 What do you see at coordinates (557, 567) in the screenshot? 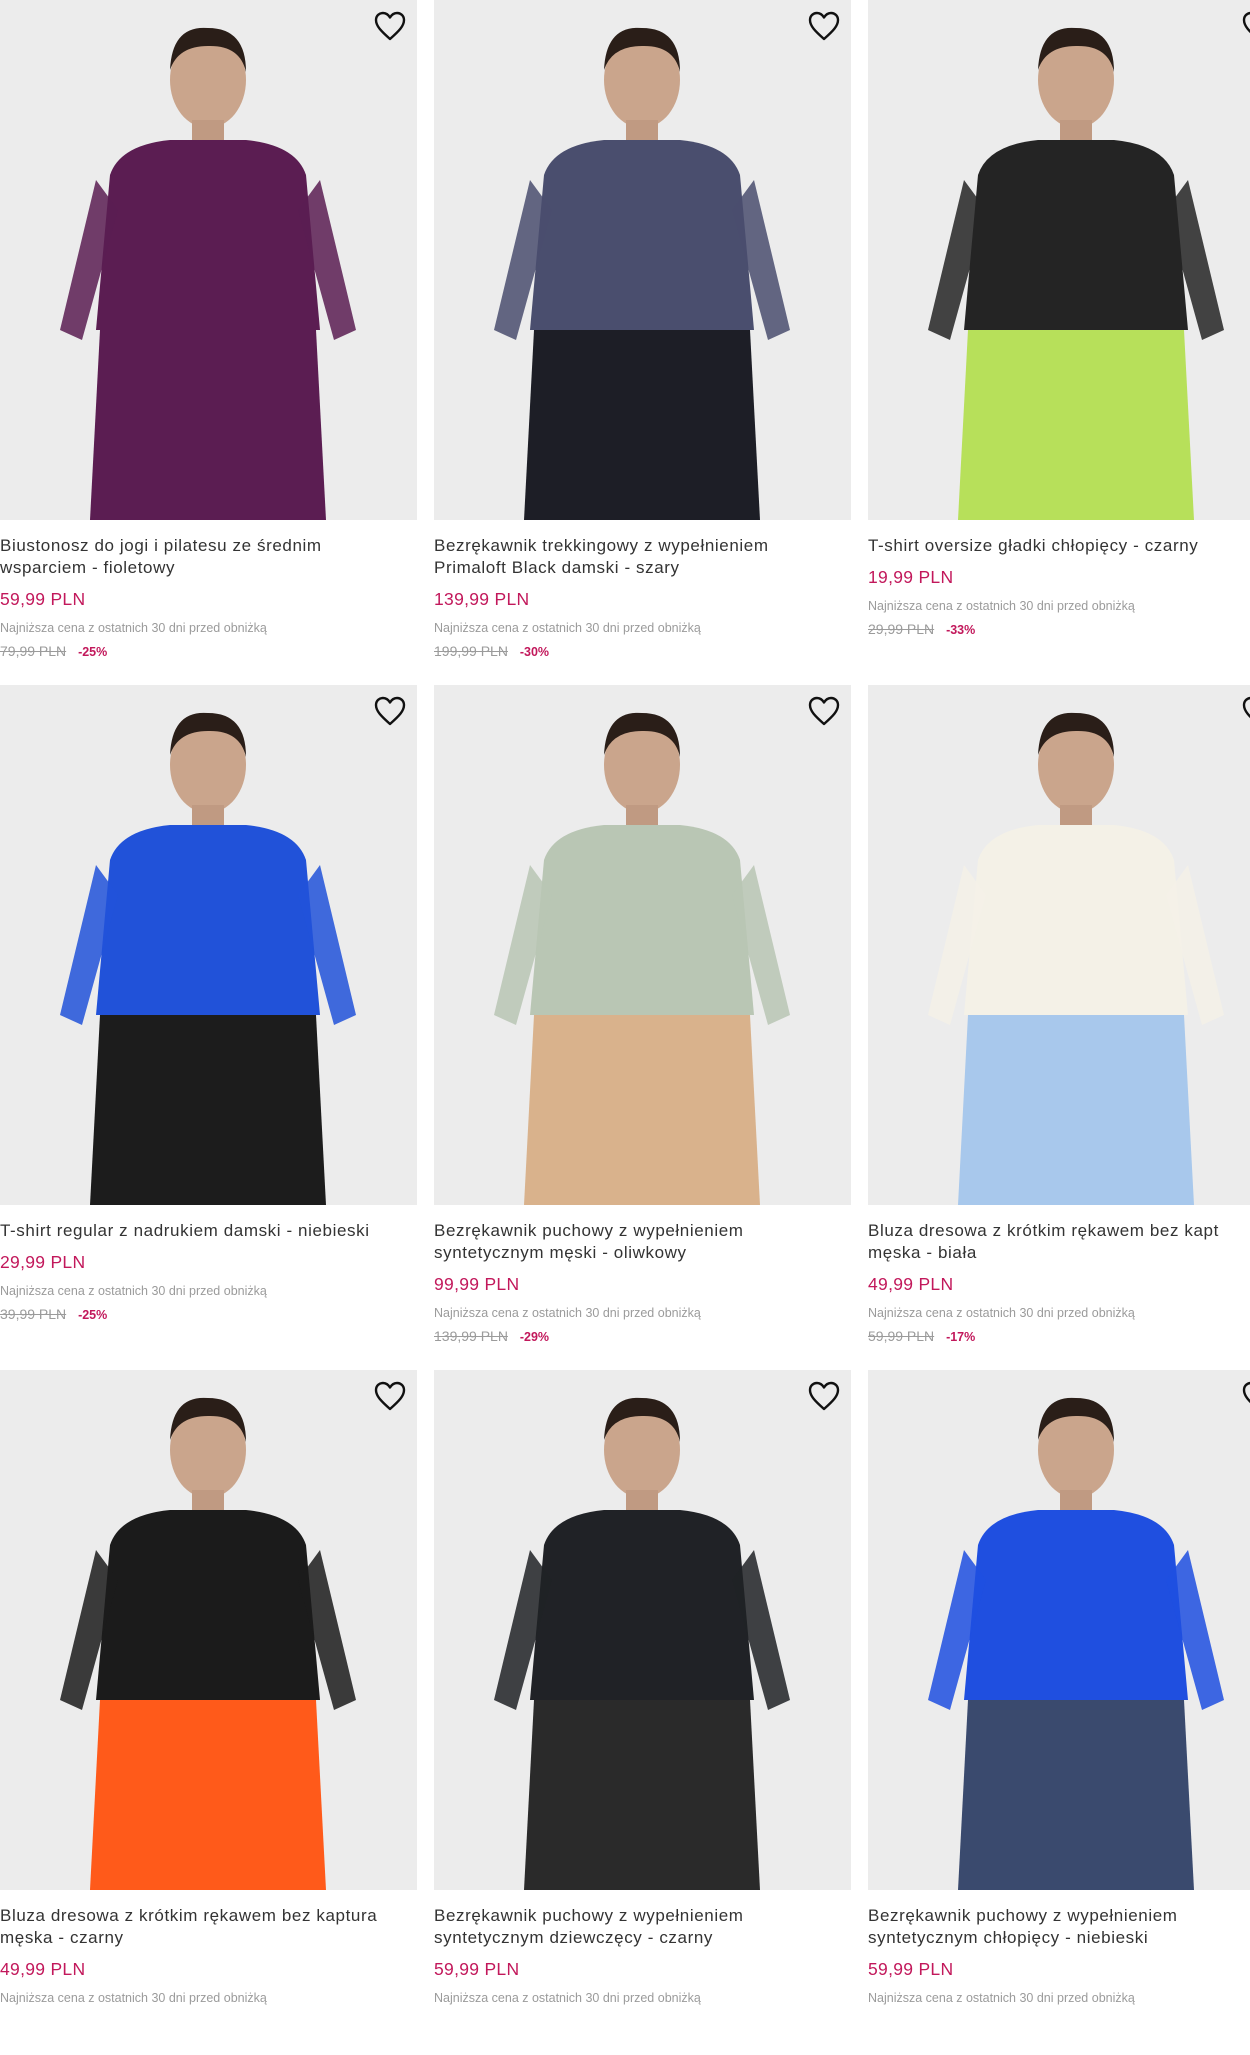
I see `product-name-line2: Primaloft Black damski - szary` at bounding box center [557, 567].